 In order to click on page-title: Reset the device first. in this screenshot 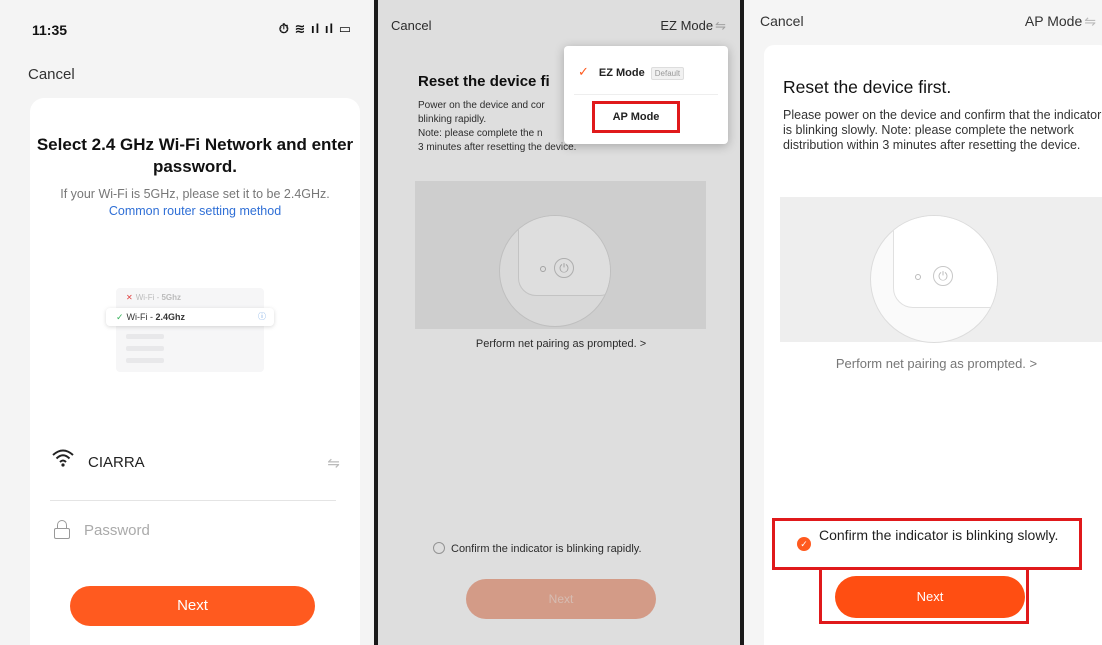, I will do `click(867, 87)`.